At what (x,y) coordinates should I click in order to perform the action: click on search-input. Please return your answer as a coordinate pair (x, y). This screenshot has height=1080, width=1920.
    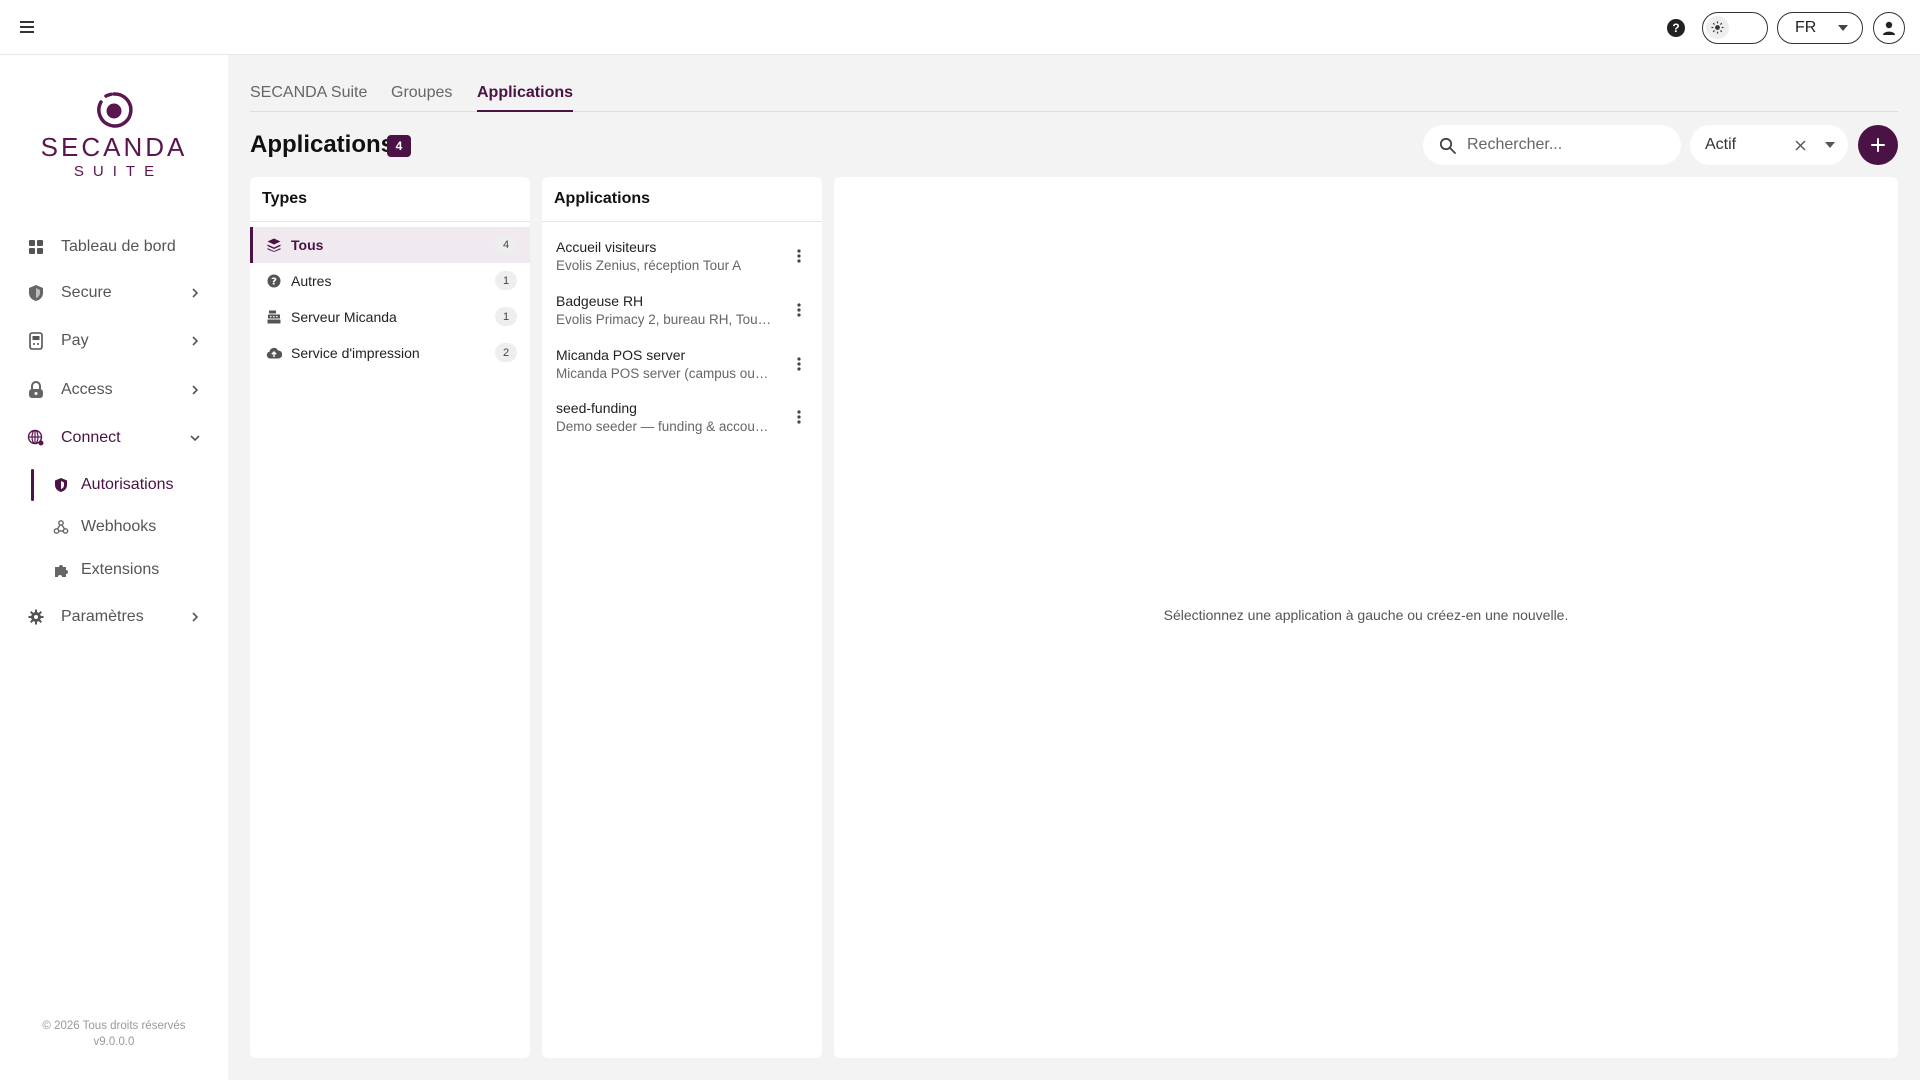
    Looking at the image, I should click on (1567, 145).